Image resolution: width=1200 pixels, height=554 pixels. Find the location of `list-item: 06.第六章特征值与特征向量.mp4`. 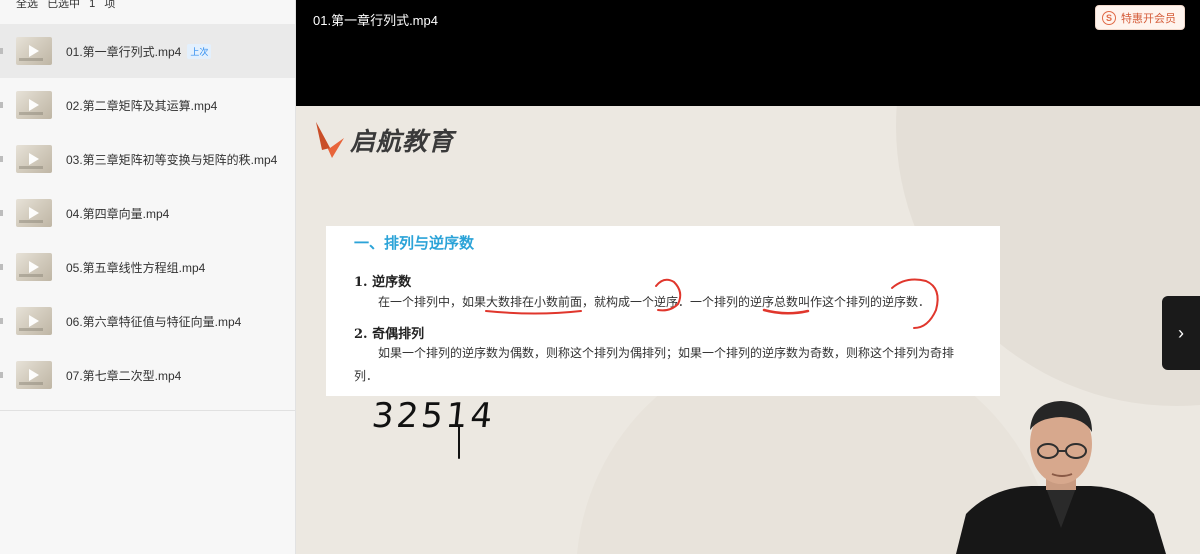

list-item: 06.第六章特征值与特征向量.mp4 is located at coordinates (147, 321).